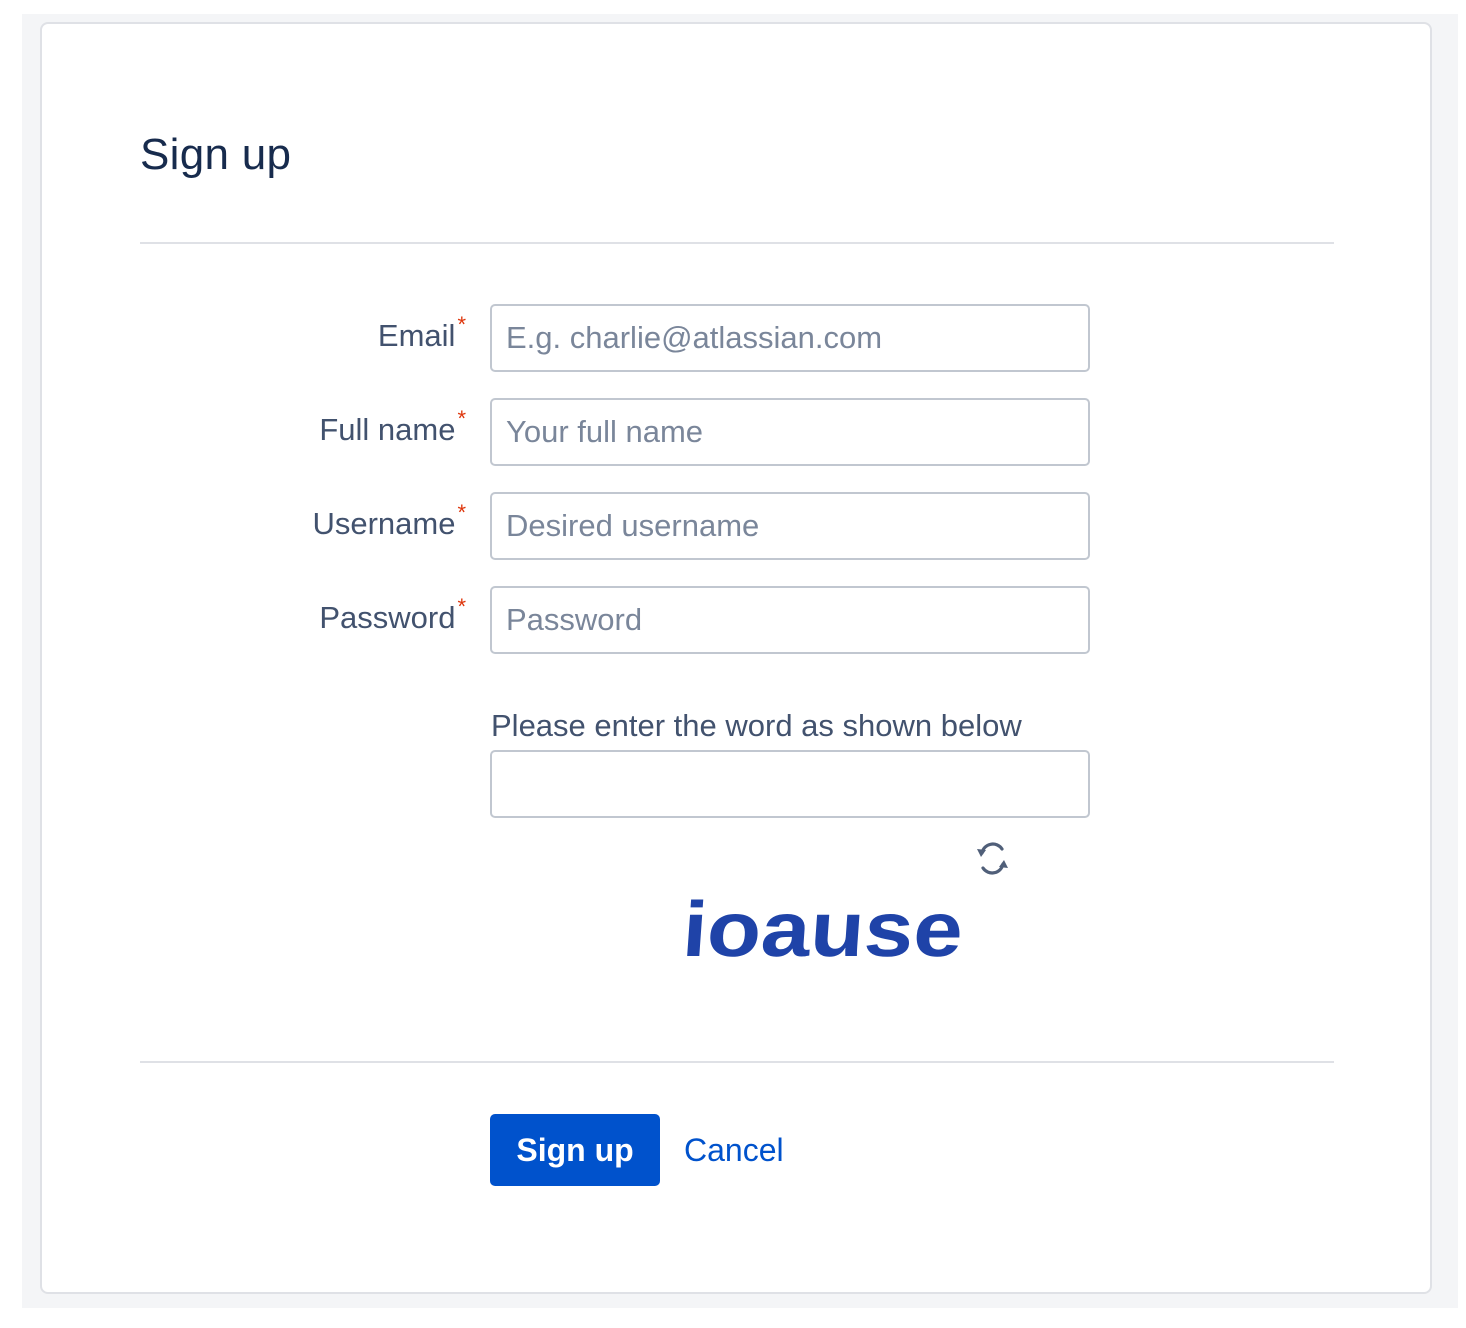  I want to click on email-label-text: Email, so click(416, 335).